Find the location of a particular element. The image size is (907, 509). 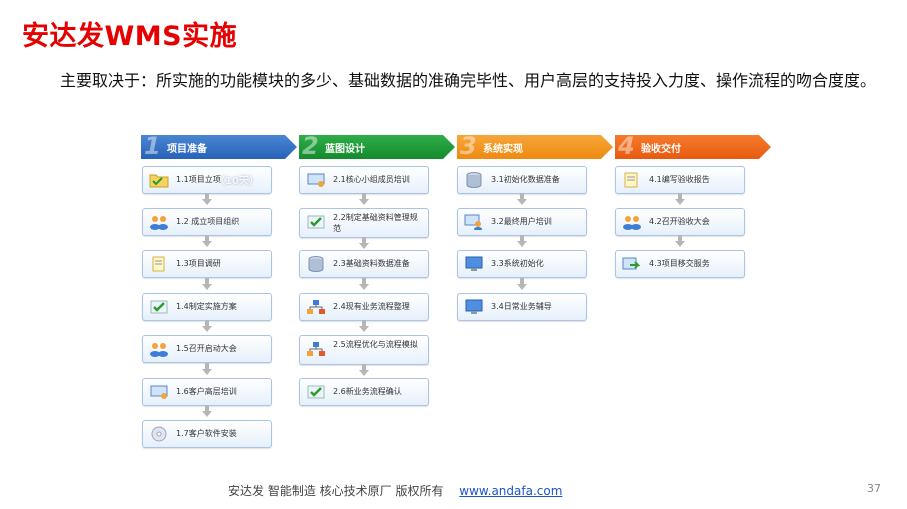

task-1-7: 1.7客户软件安装 is located at coordinates (207, 434).